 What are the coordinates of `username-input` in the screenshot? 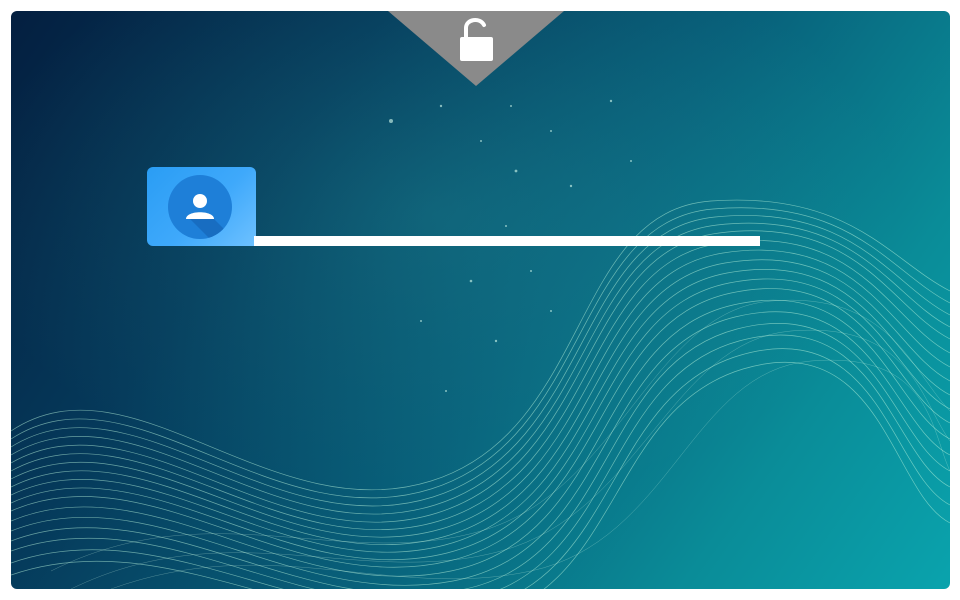 It's located at (507, 241).